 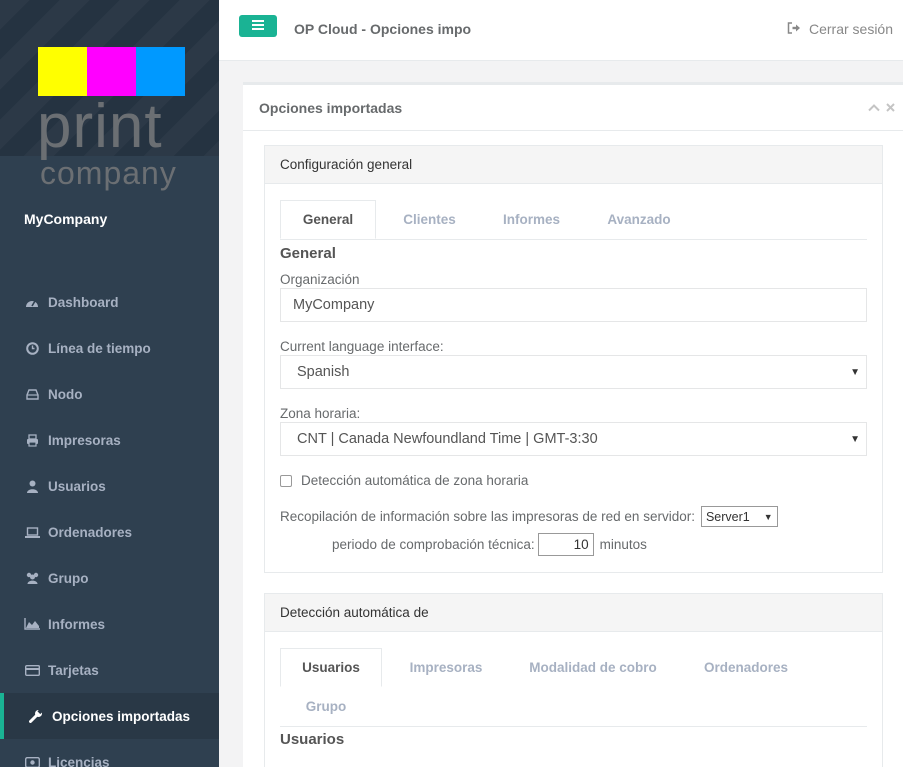 I want to click on auto-detect-heading: Detección automática de, so click(x=573, y=613).